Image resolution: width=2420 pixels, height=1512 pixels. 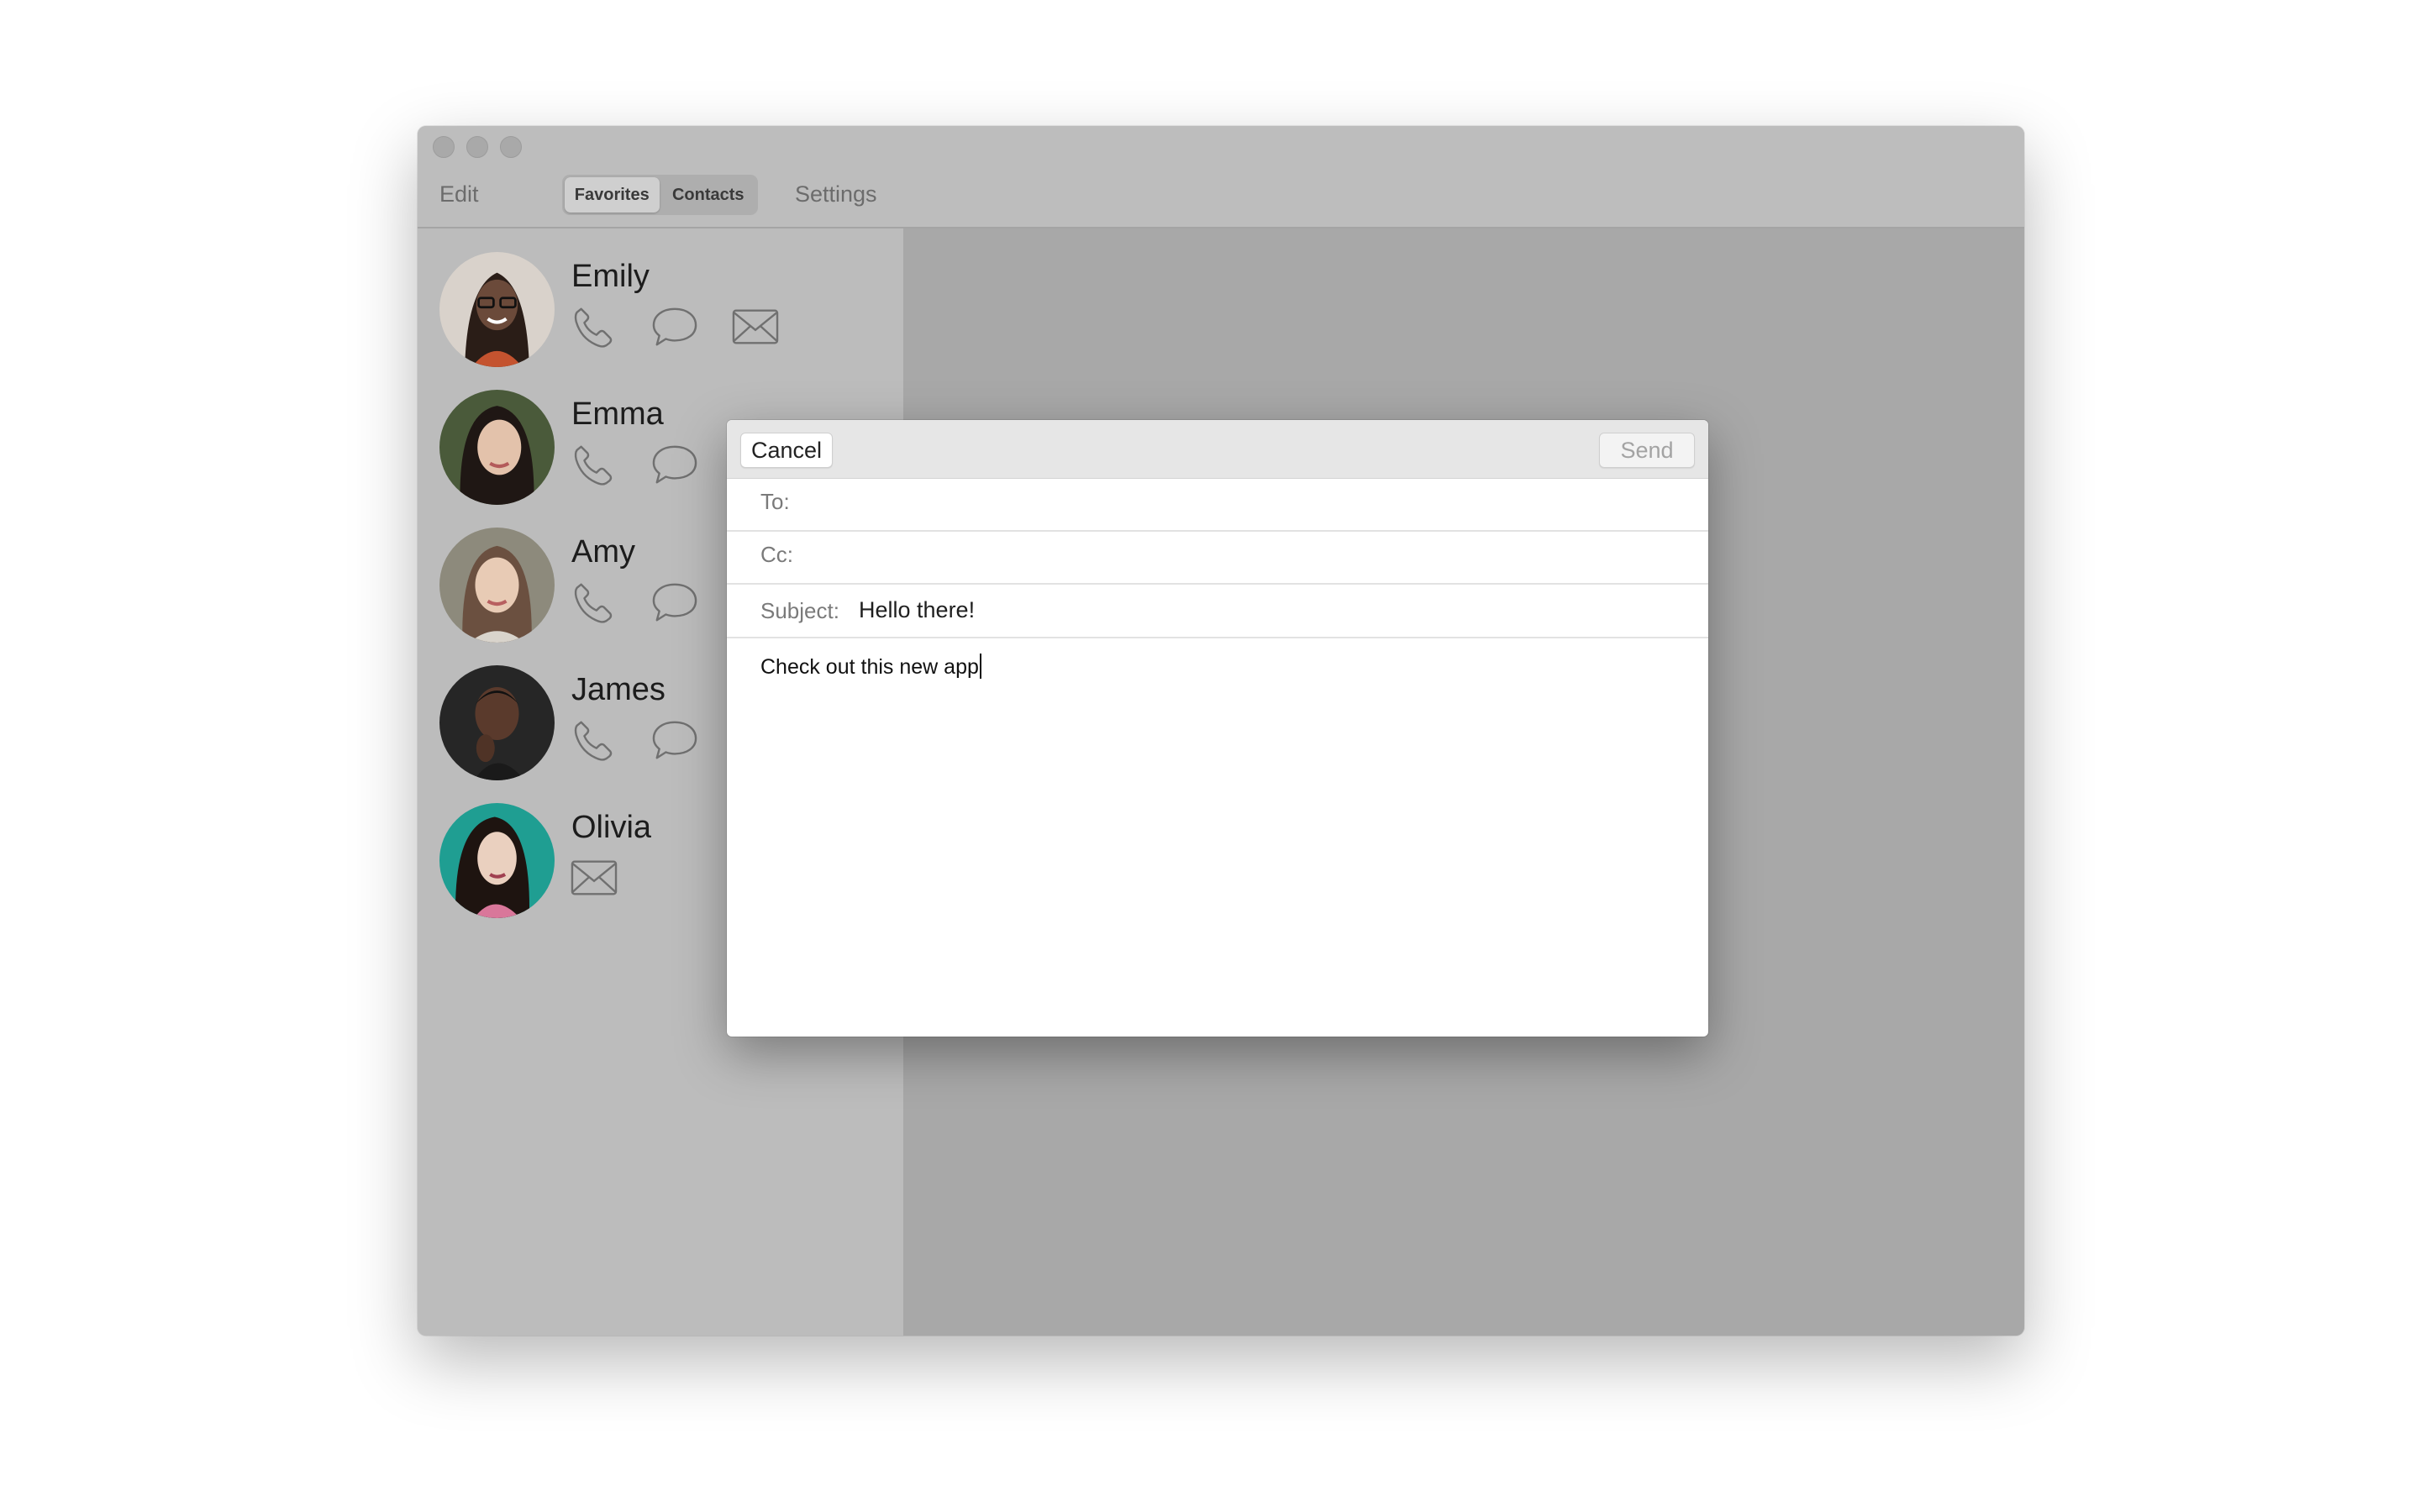 I want to click on tab-favorites: Favorites, so click(x=613, y=195).